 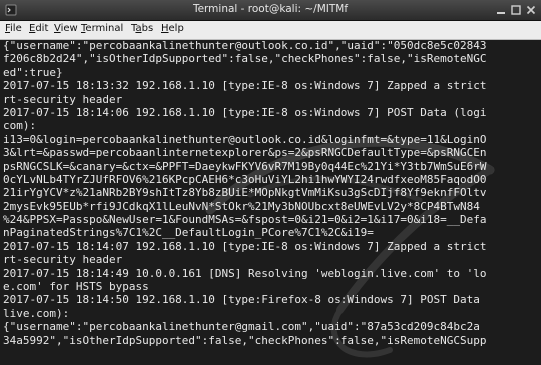 I want to click on menu-item: Terminal, so click(x=102, y=28).